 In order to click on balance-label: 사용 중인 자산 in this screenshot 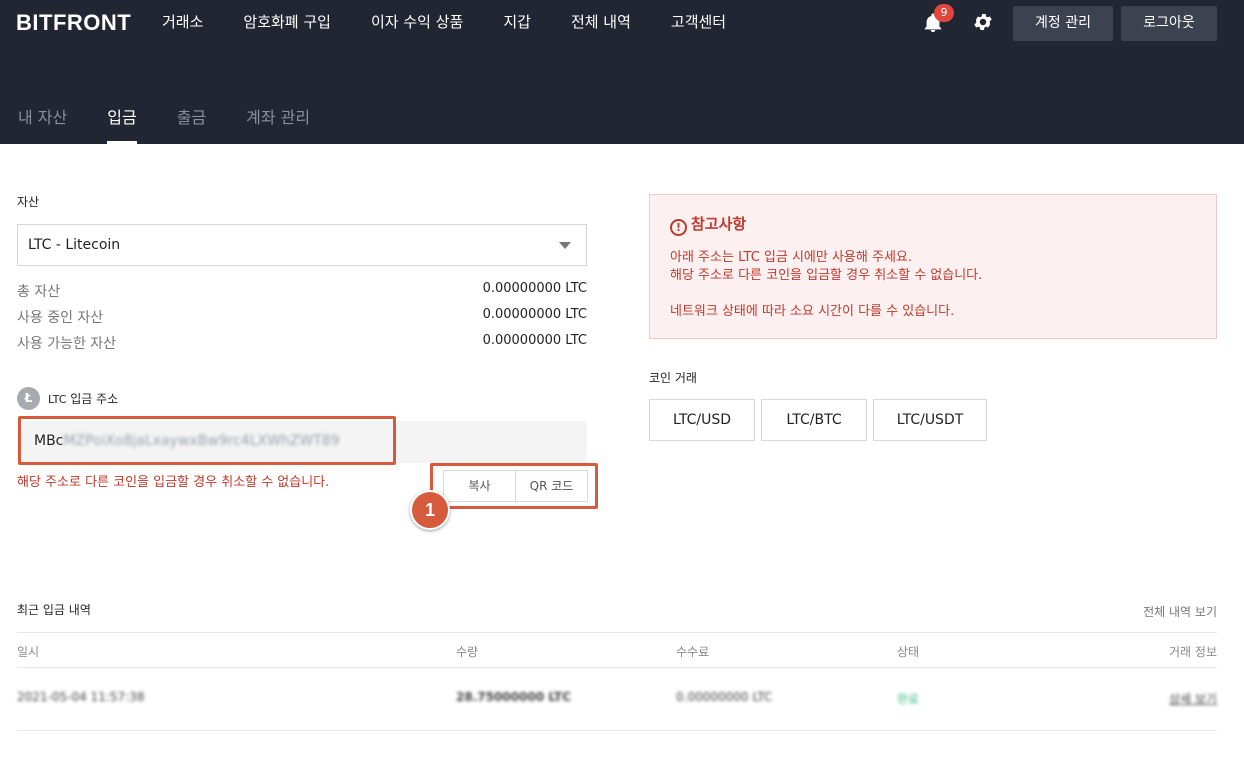, I will do `click(60, 318)`.